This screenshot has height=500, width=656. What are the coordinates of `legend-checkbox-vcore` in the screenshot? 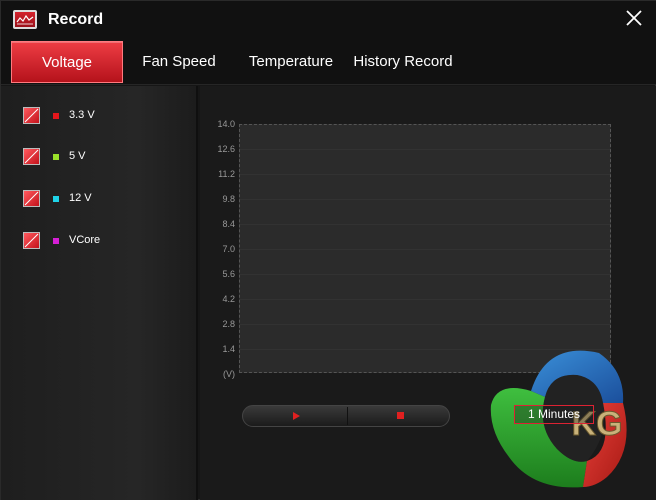 It's located at (31, 240).